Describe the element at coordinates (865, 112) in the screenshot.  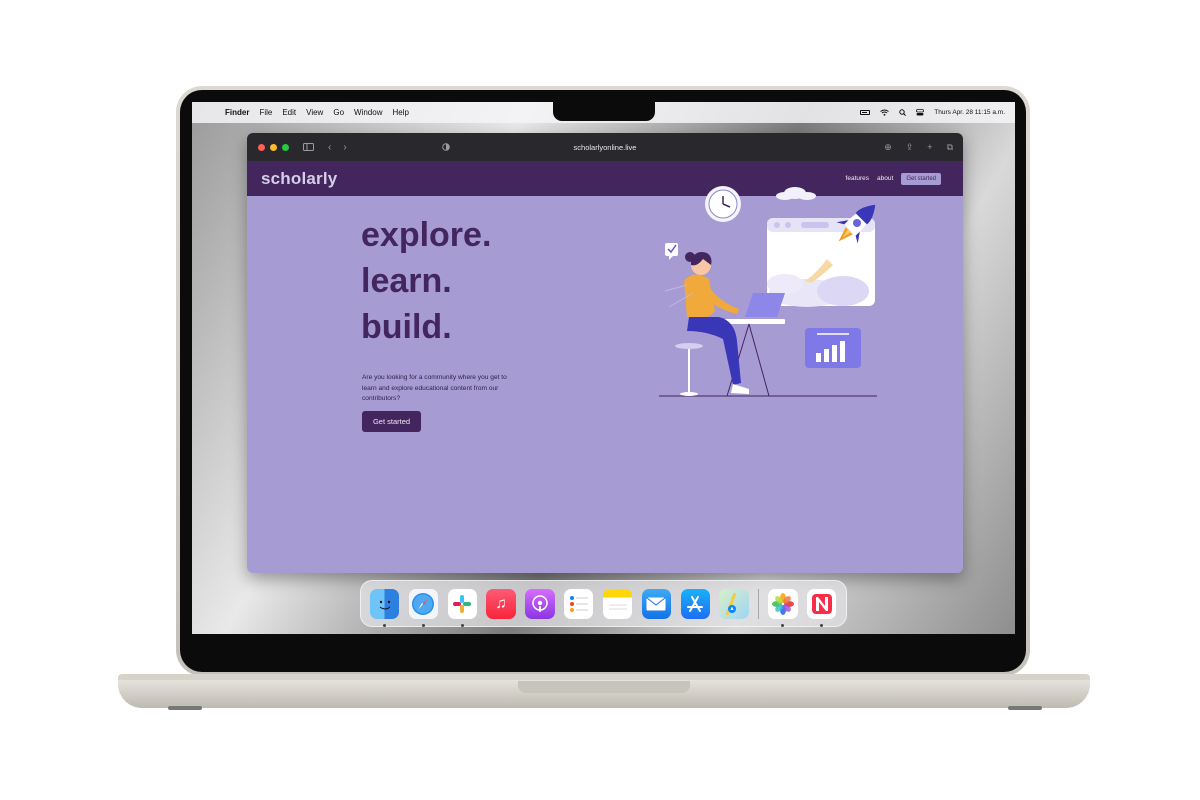
I see `battery-icon` at that location.